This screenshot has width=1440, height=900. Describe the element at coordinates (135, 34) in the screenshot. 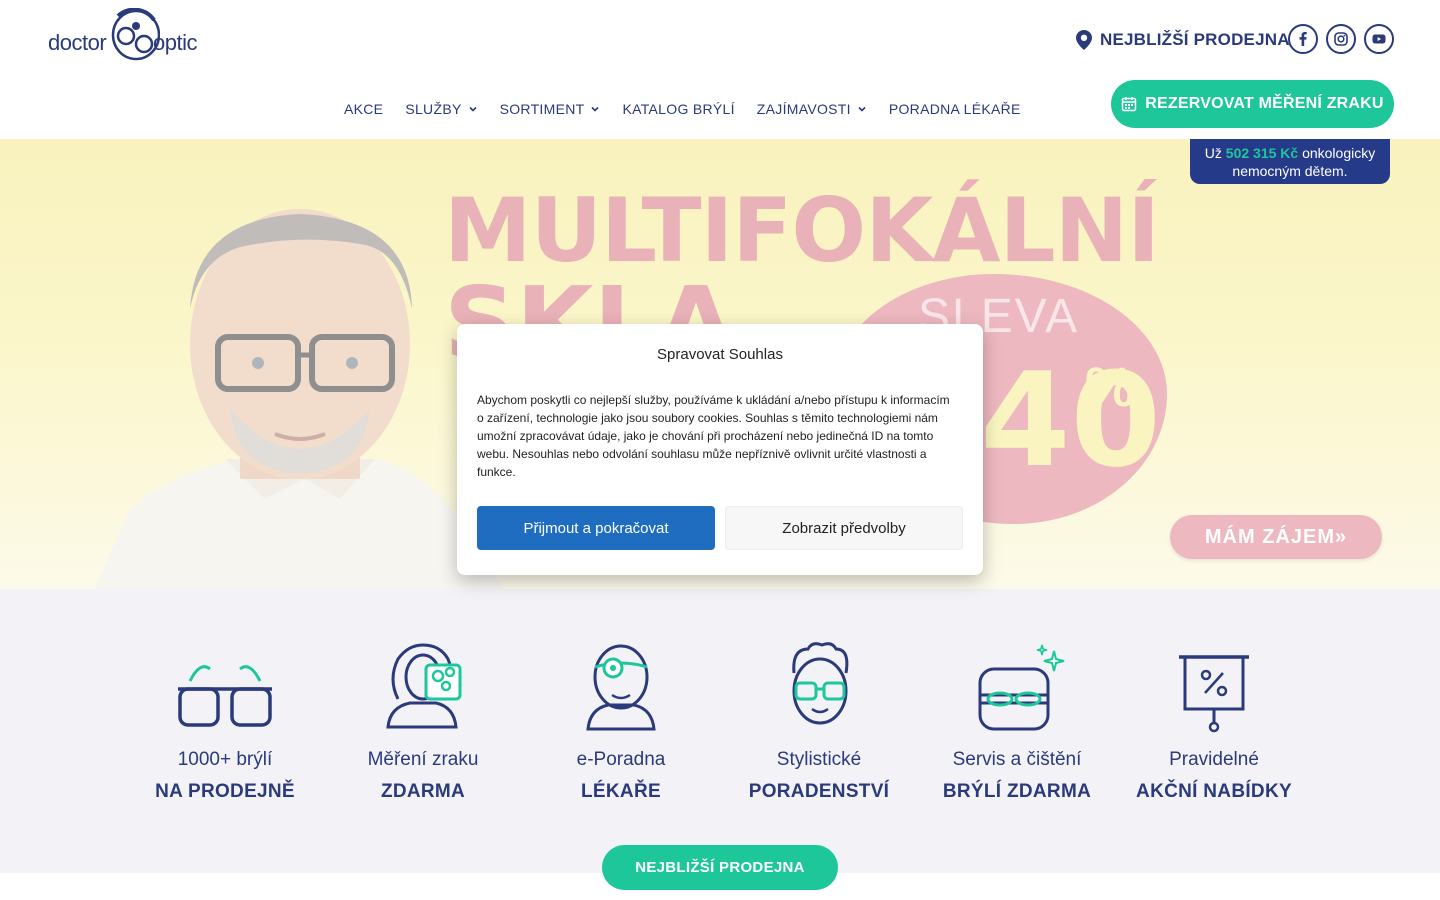

I see `logo-mark-icon` at that location.